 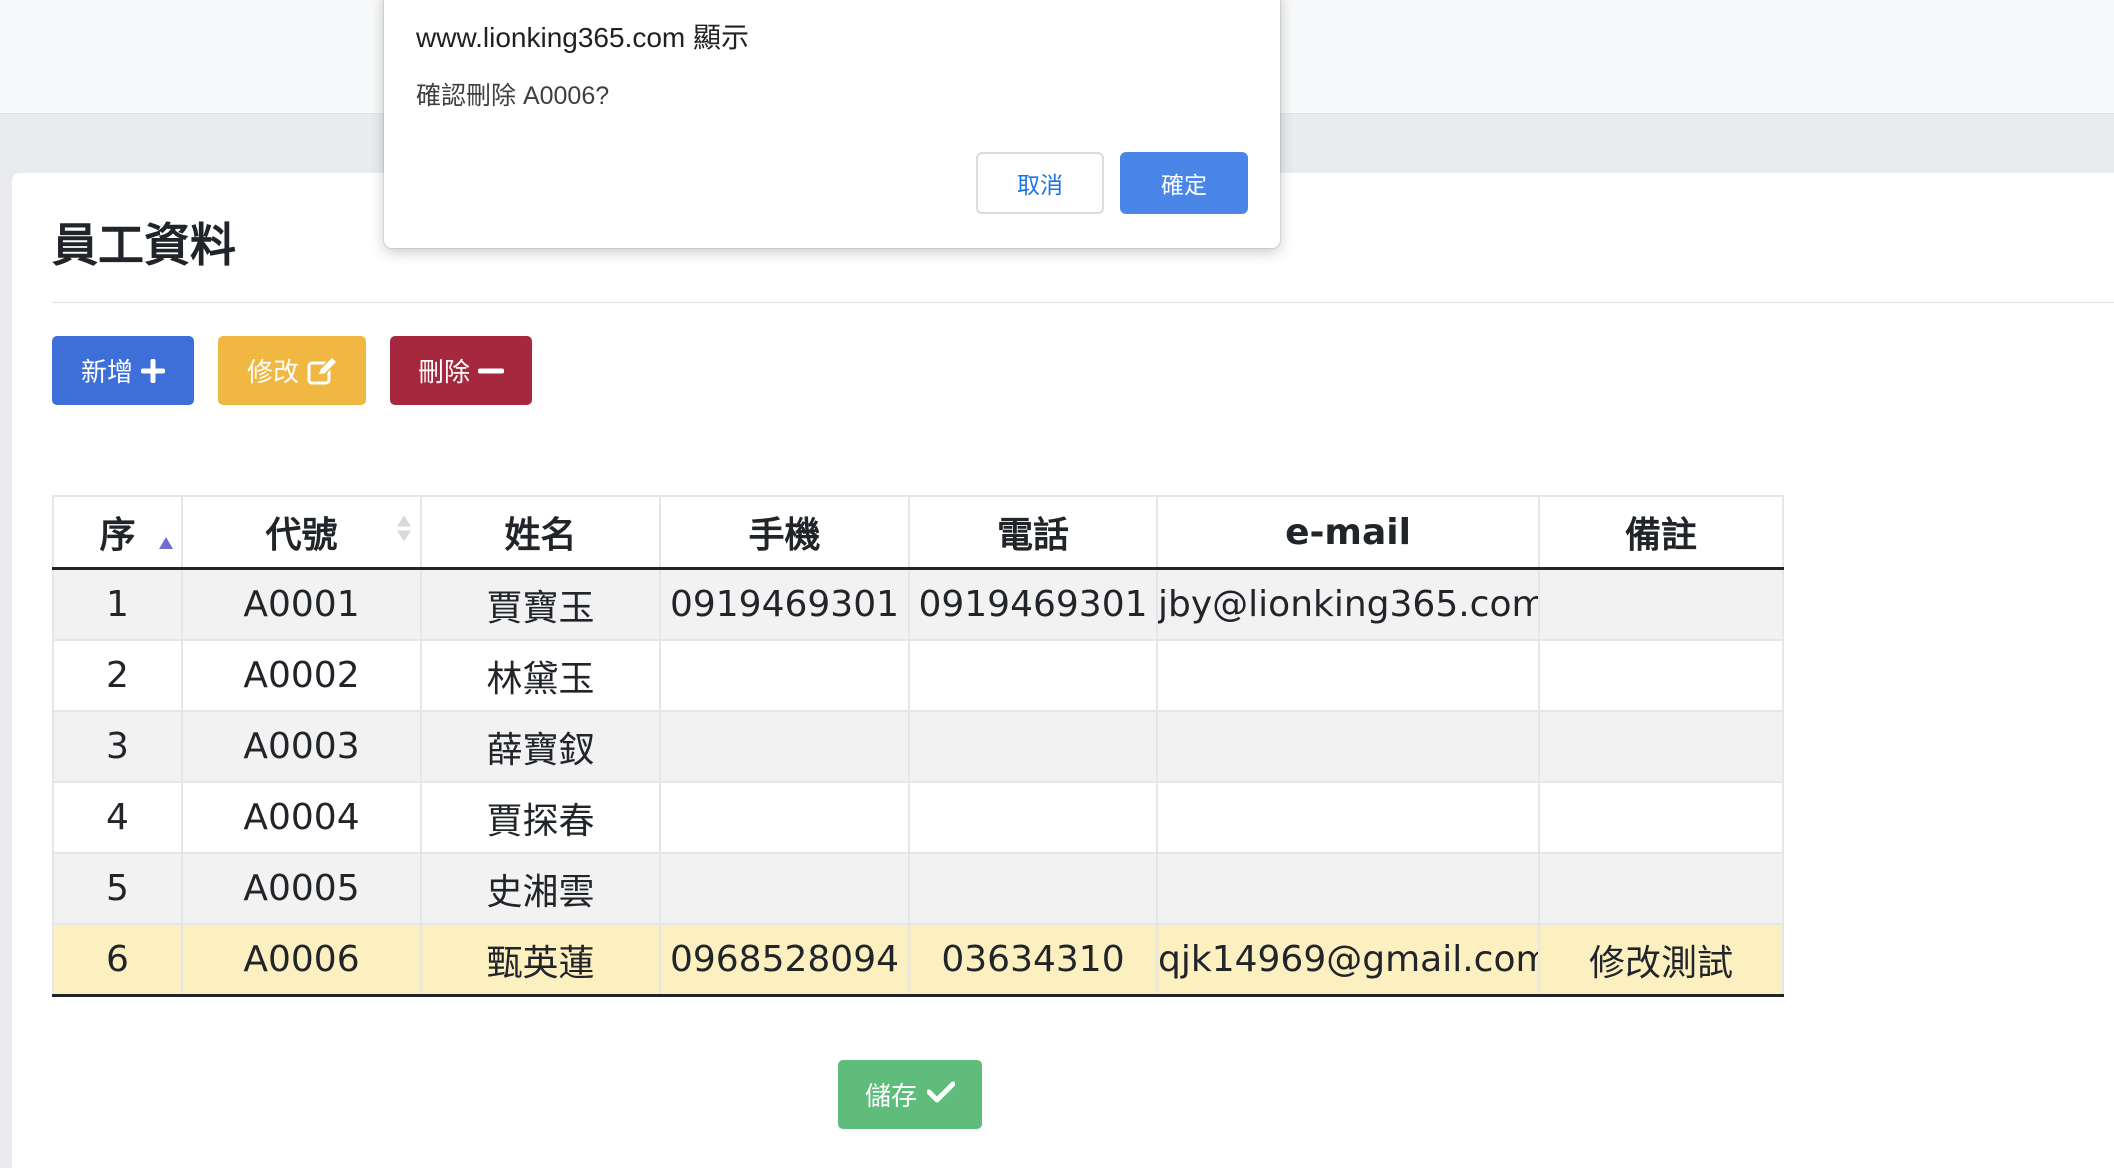 I want to click on table-row: 4 A0004 賈探春, so click(x=918, y=817).